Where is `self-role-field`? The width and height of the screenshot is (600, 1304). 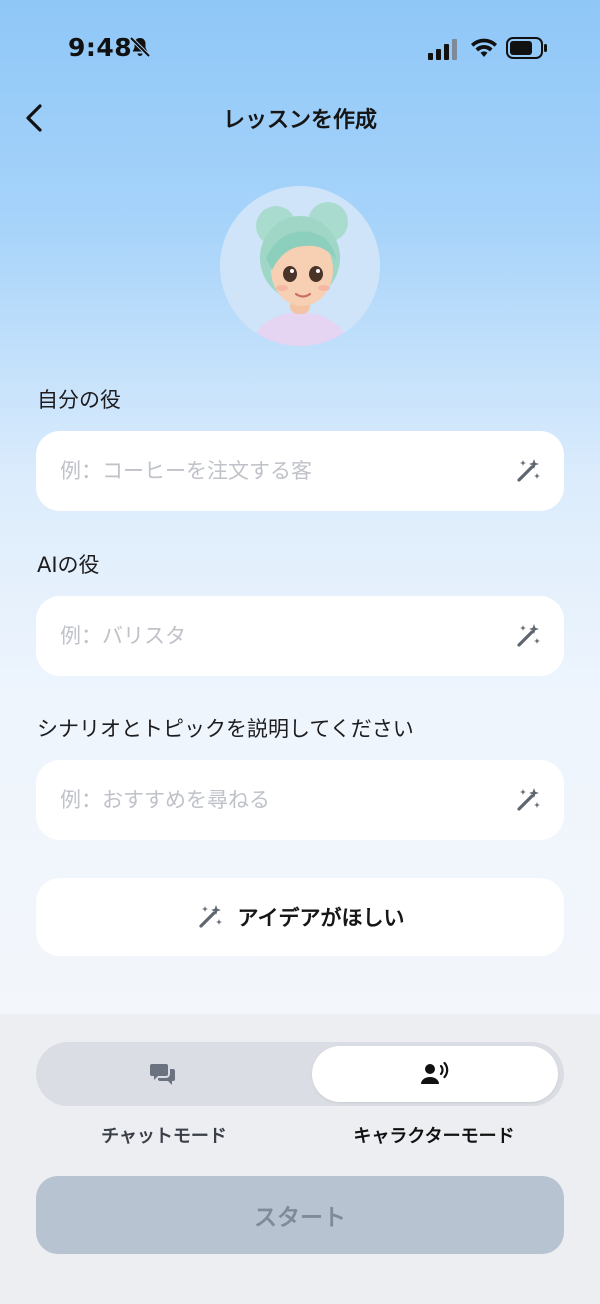 self-role-field is located at coordinates (300, 471).